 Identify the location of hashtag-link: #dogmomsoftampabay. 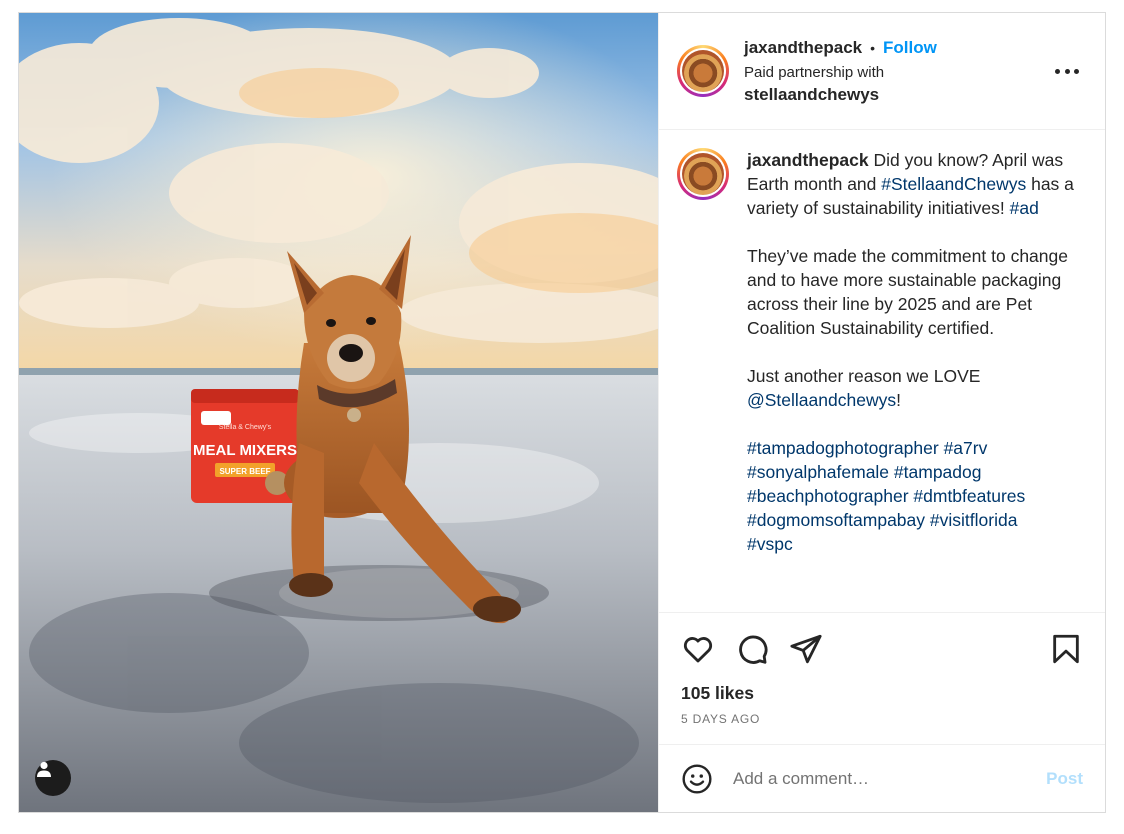
(836, 520).